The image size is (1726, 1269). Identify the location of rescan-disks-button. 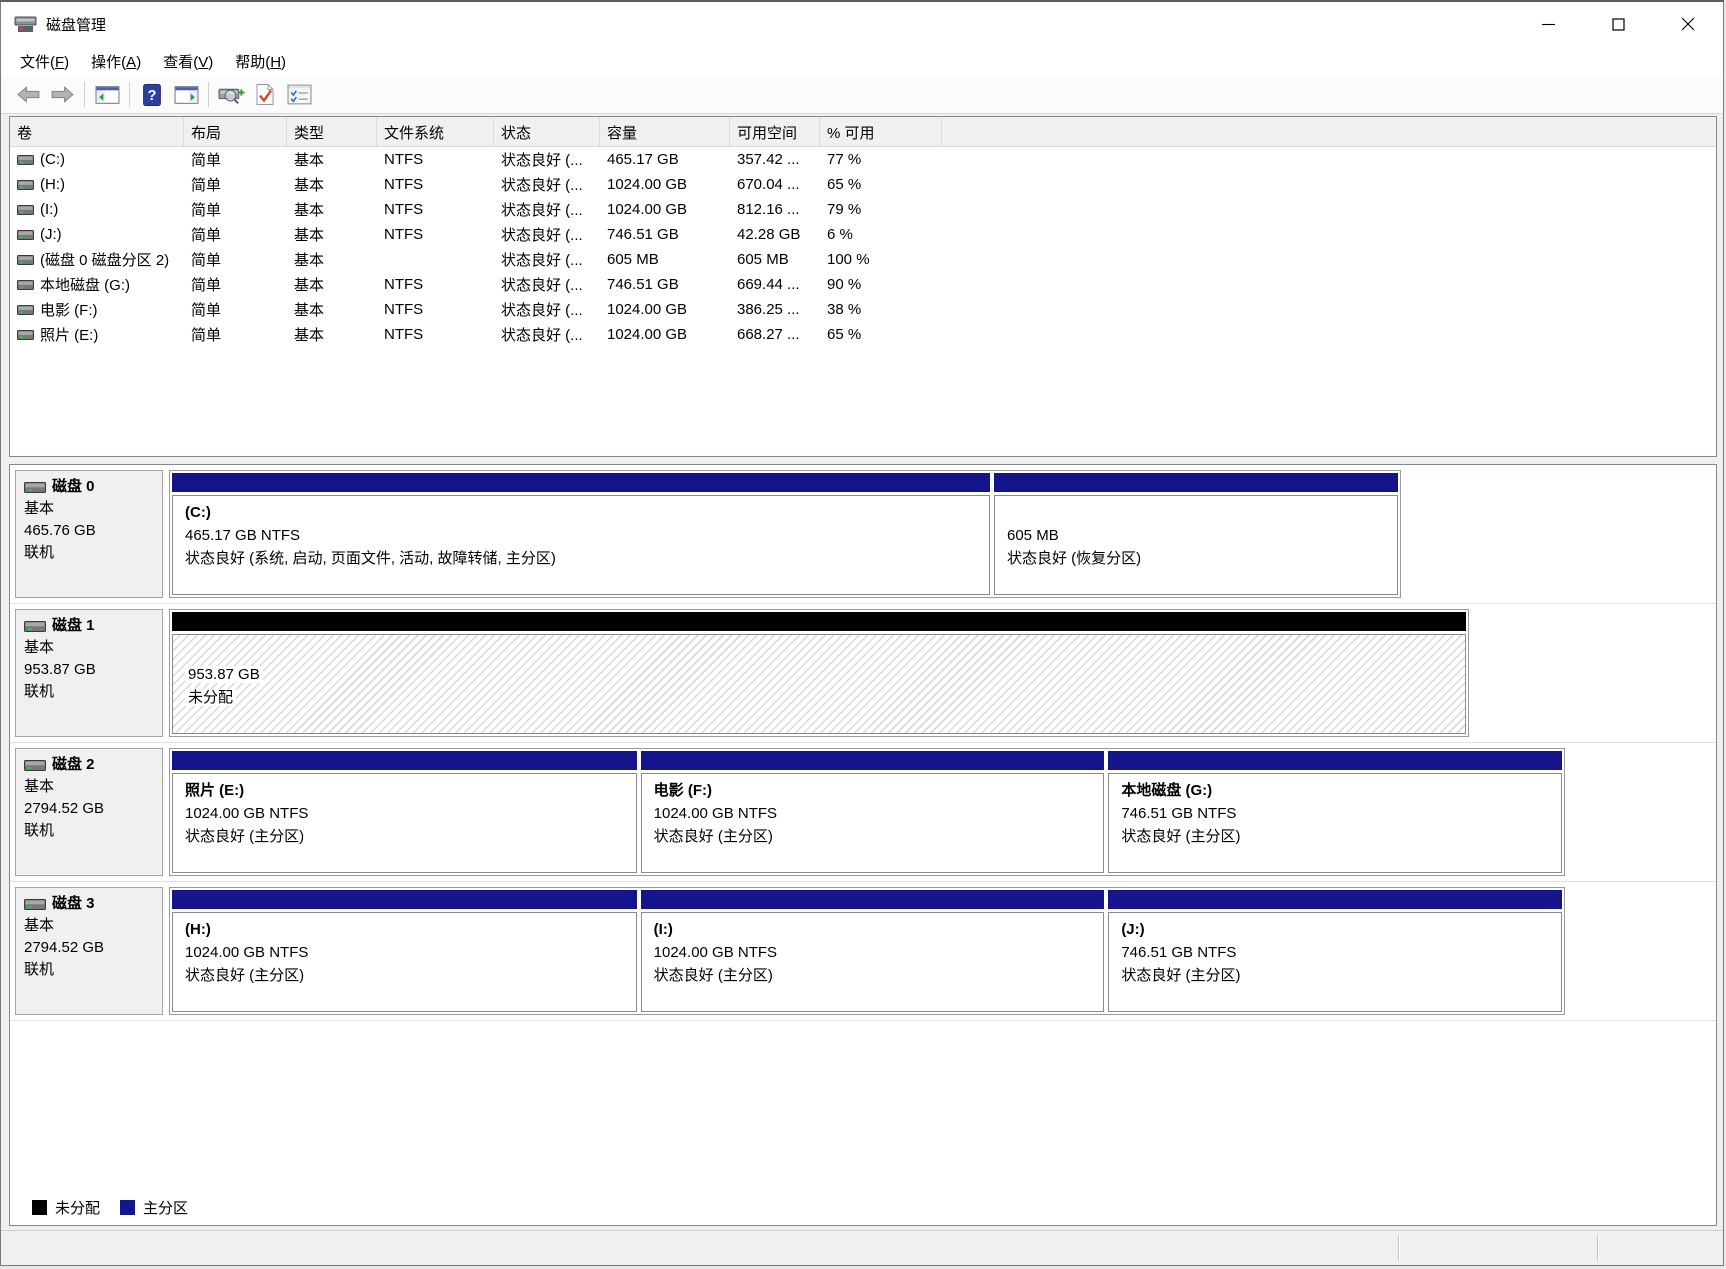
(231, 95).